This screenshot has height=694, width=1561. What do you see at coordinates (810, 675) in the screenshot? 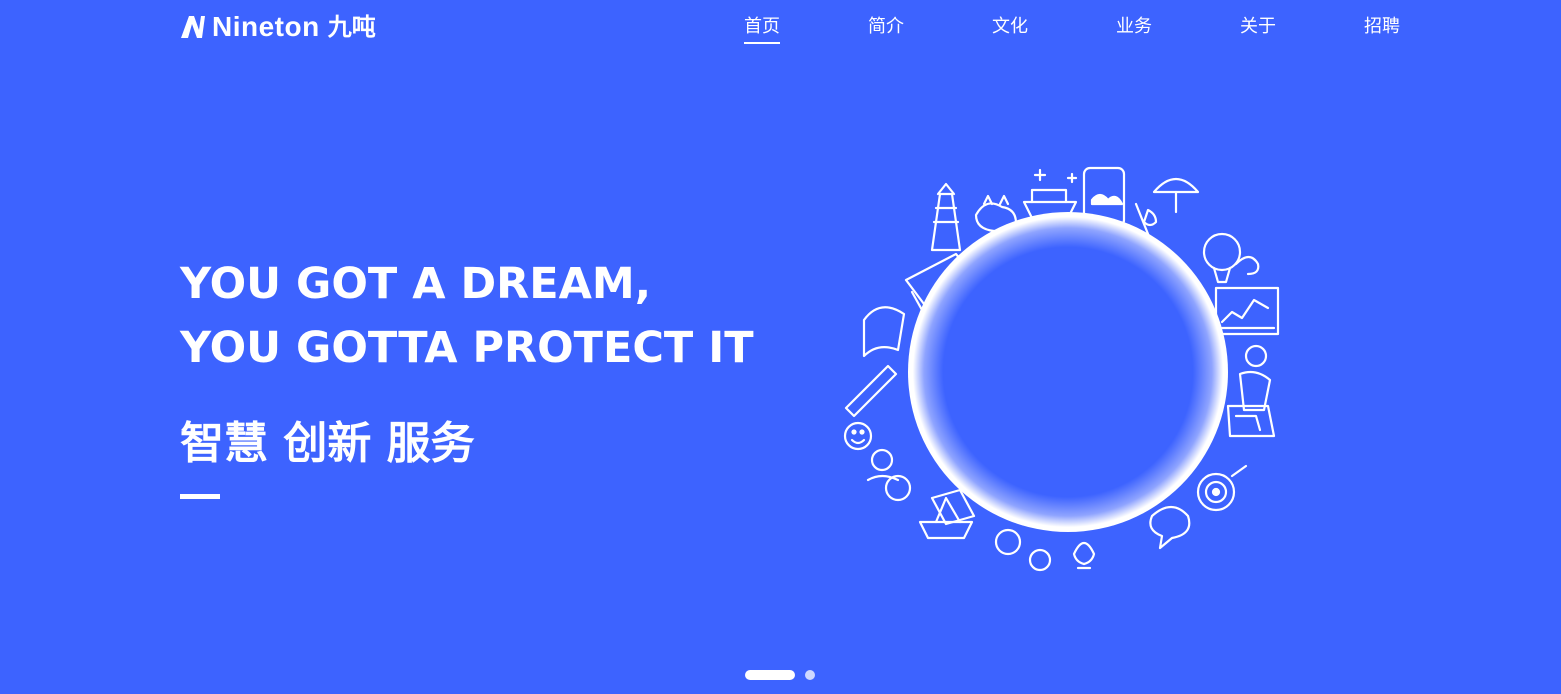
I see `carousel-dot` at bounding box center [810, 675].